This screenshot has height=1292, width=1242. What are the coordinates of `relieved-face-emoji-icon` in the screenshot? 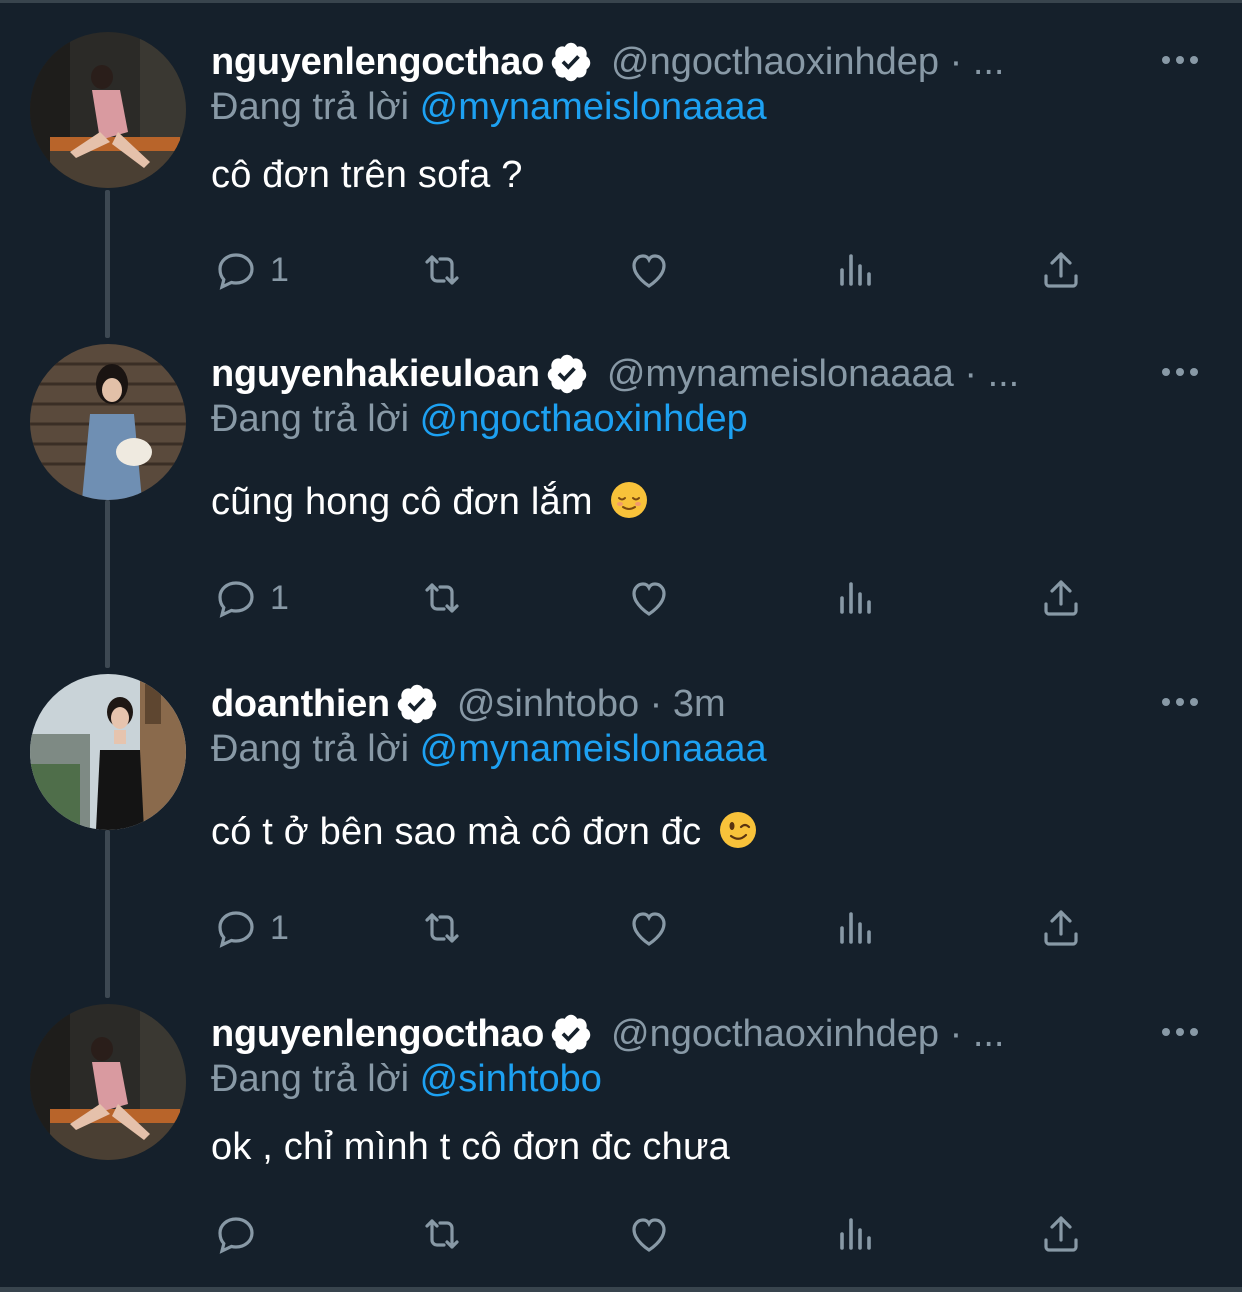 It's located at (629, 500).